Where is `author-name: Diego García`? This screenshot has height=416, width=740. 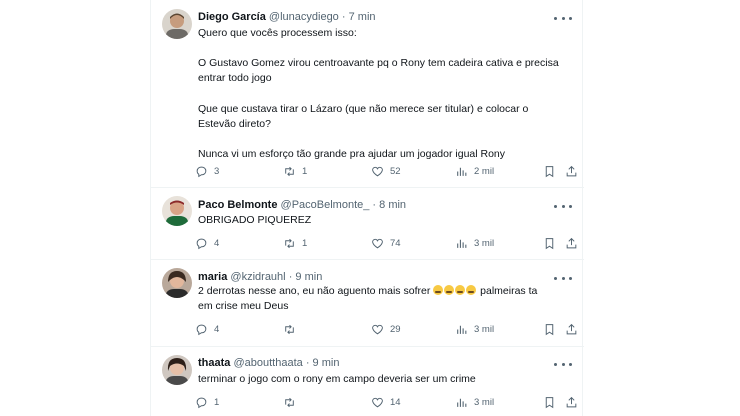 author-name: Diego García is located at coordinates (232, 17).